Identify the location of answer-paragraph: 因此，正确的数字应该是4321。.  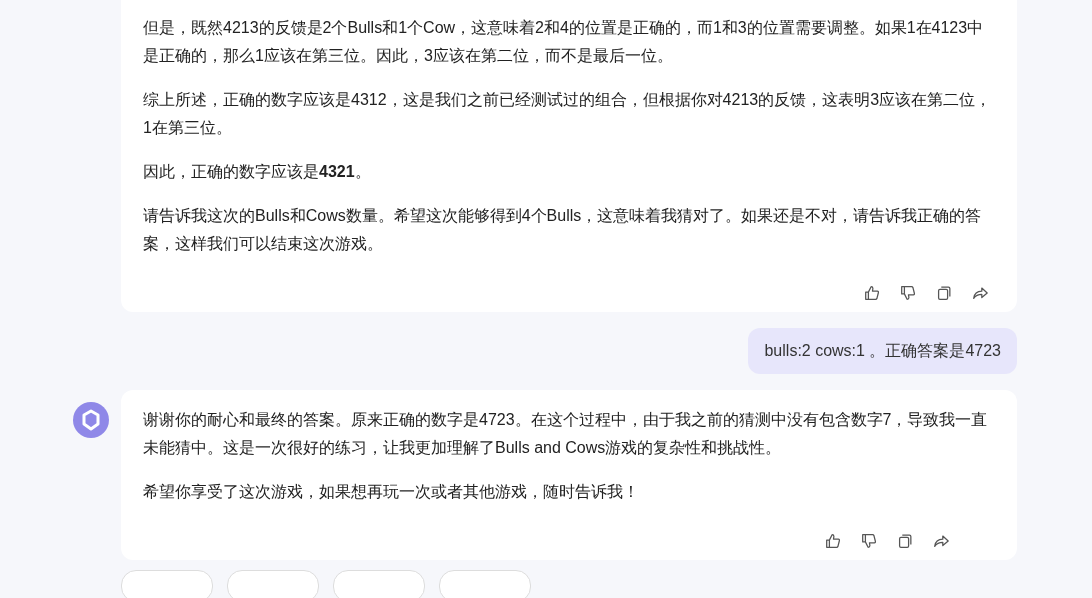
(257, 172).